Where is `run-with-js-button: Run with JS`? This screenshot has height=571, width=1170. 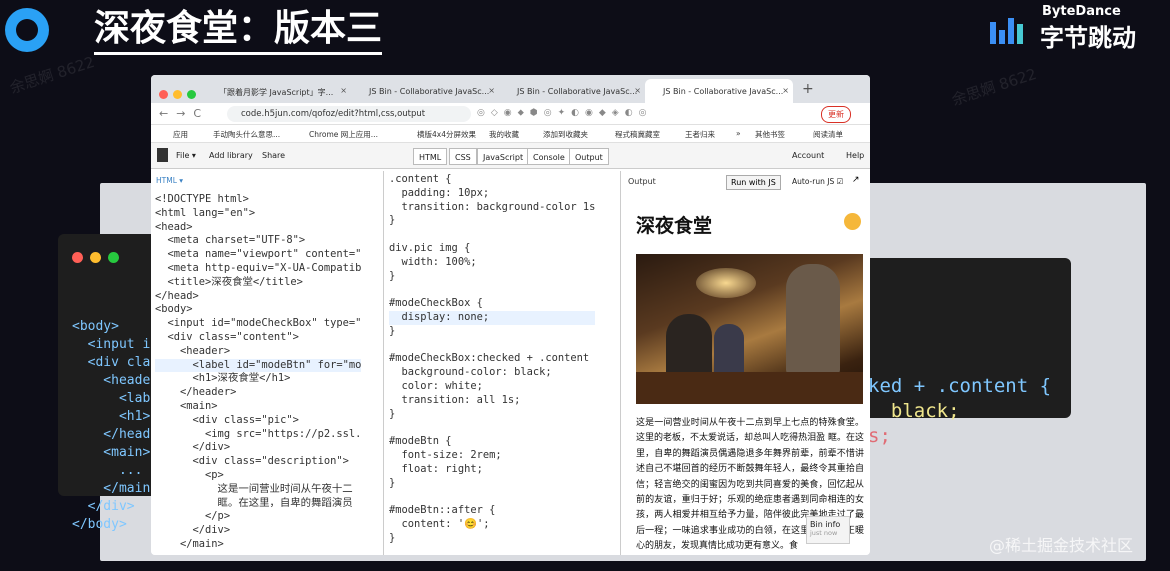
run-with-js-button: Run with JS is located at coordinates (753, 182).